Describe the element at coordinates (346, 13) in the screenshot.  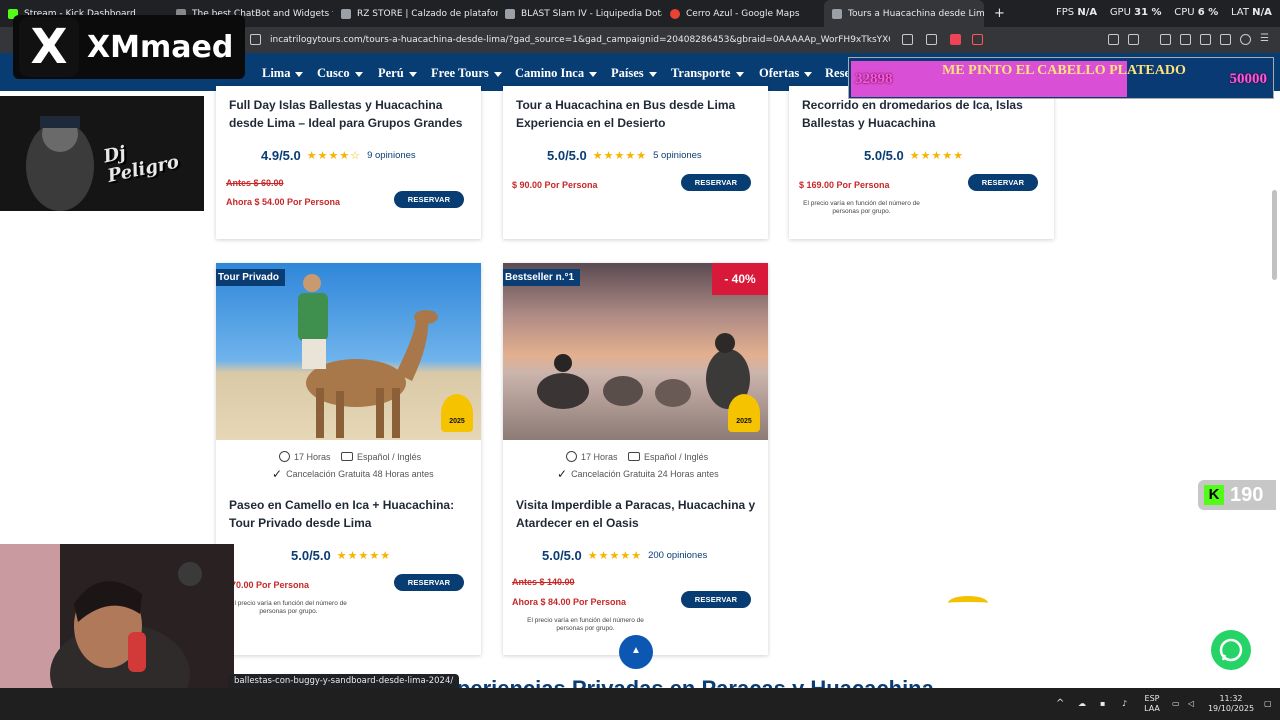
I see `globe-favicon-icon` at that location.